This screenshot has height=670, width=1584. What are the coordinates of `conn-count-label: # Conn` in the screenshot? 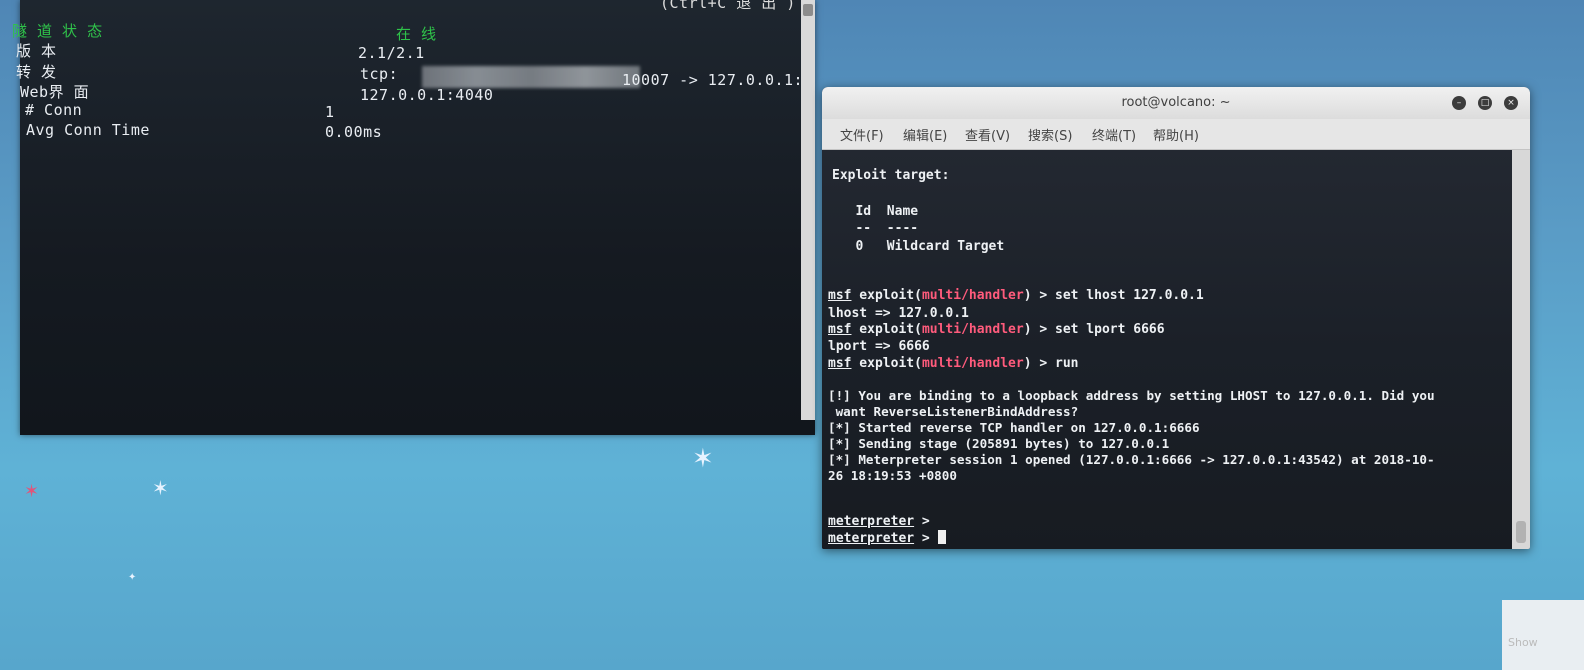 It's located at (54, 110).